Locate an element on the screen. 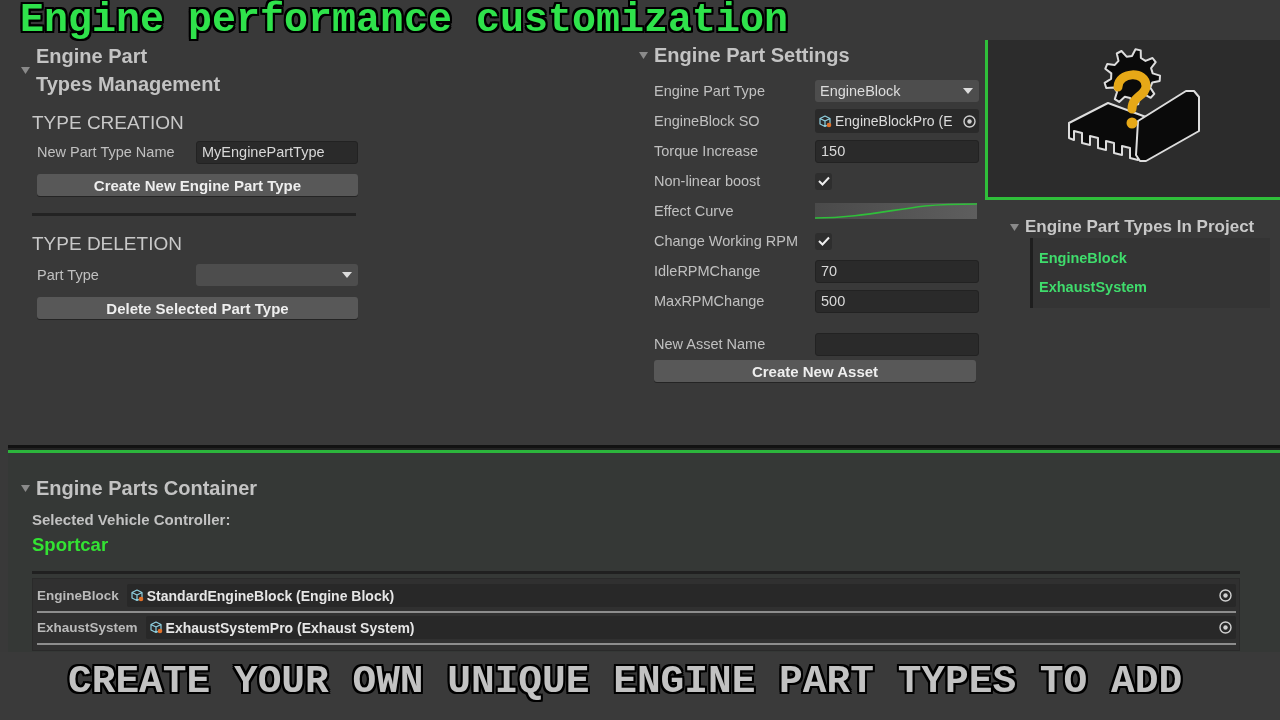 This screenshot has height=720, width=1280. vehicle-name: Sportcar is located at coordinates (70, 545).